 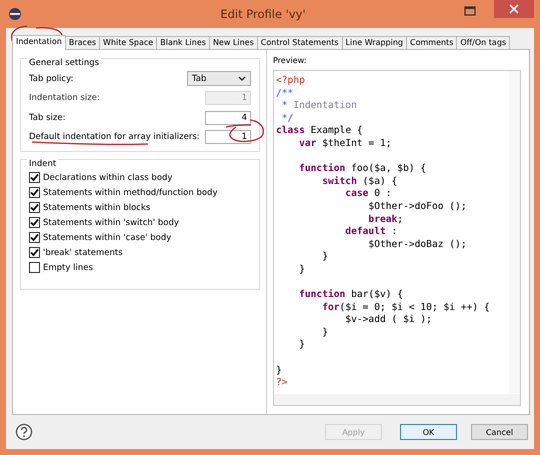 I want to click on dialog-button: Cancel, so click(x=499, y=432).